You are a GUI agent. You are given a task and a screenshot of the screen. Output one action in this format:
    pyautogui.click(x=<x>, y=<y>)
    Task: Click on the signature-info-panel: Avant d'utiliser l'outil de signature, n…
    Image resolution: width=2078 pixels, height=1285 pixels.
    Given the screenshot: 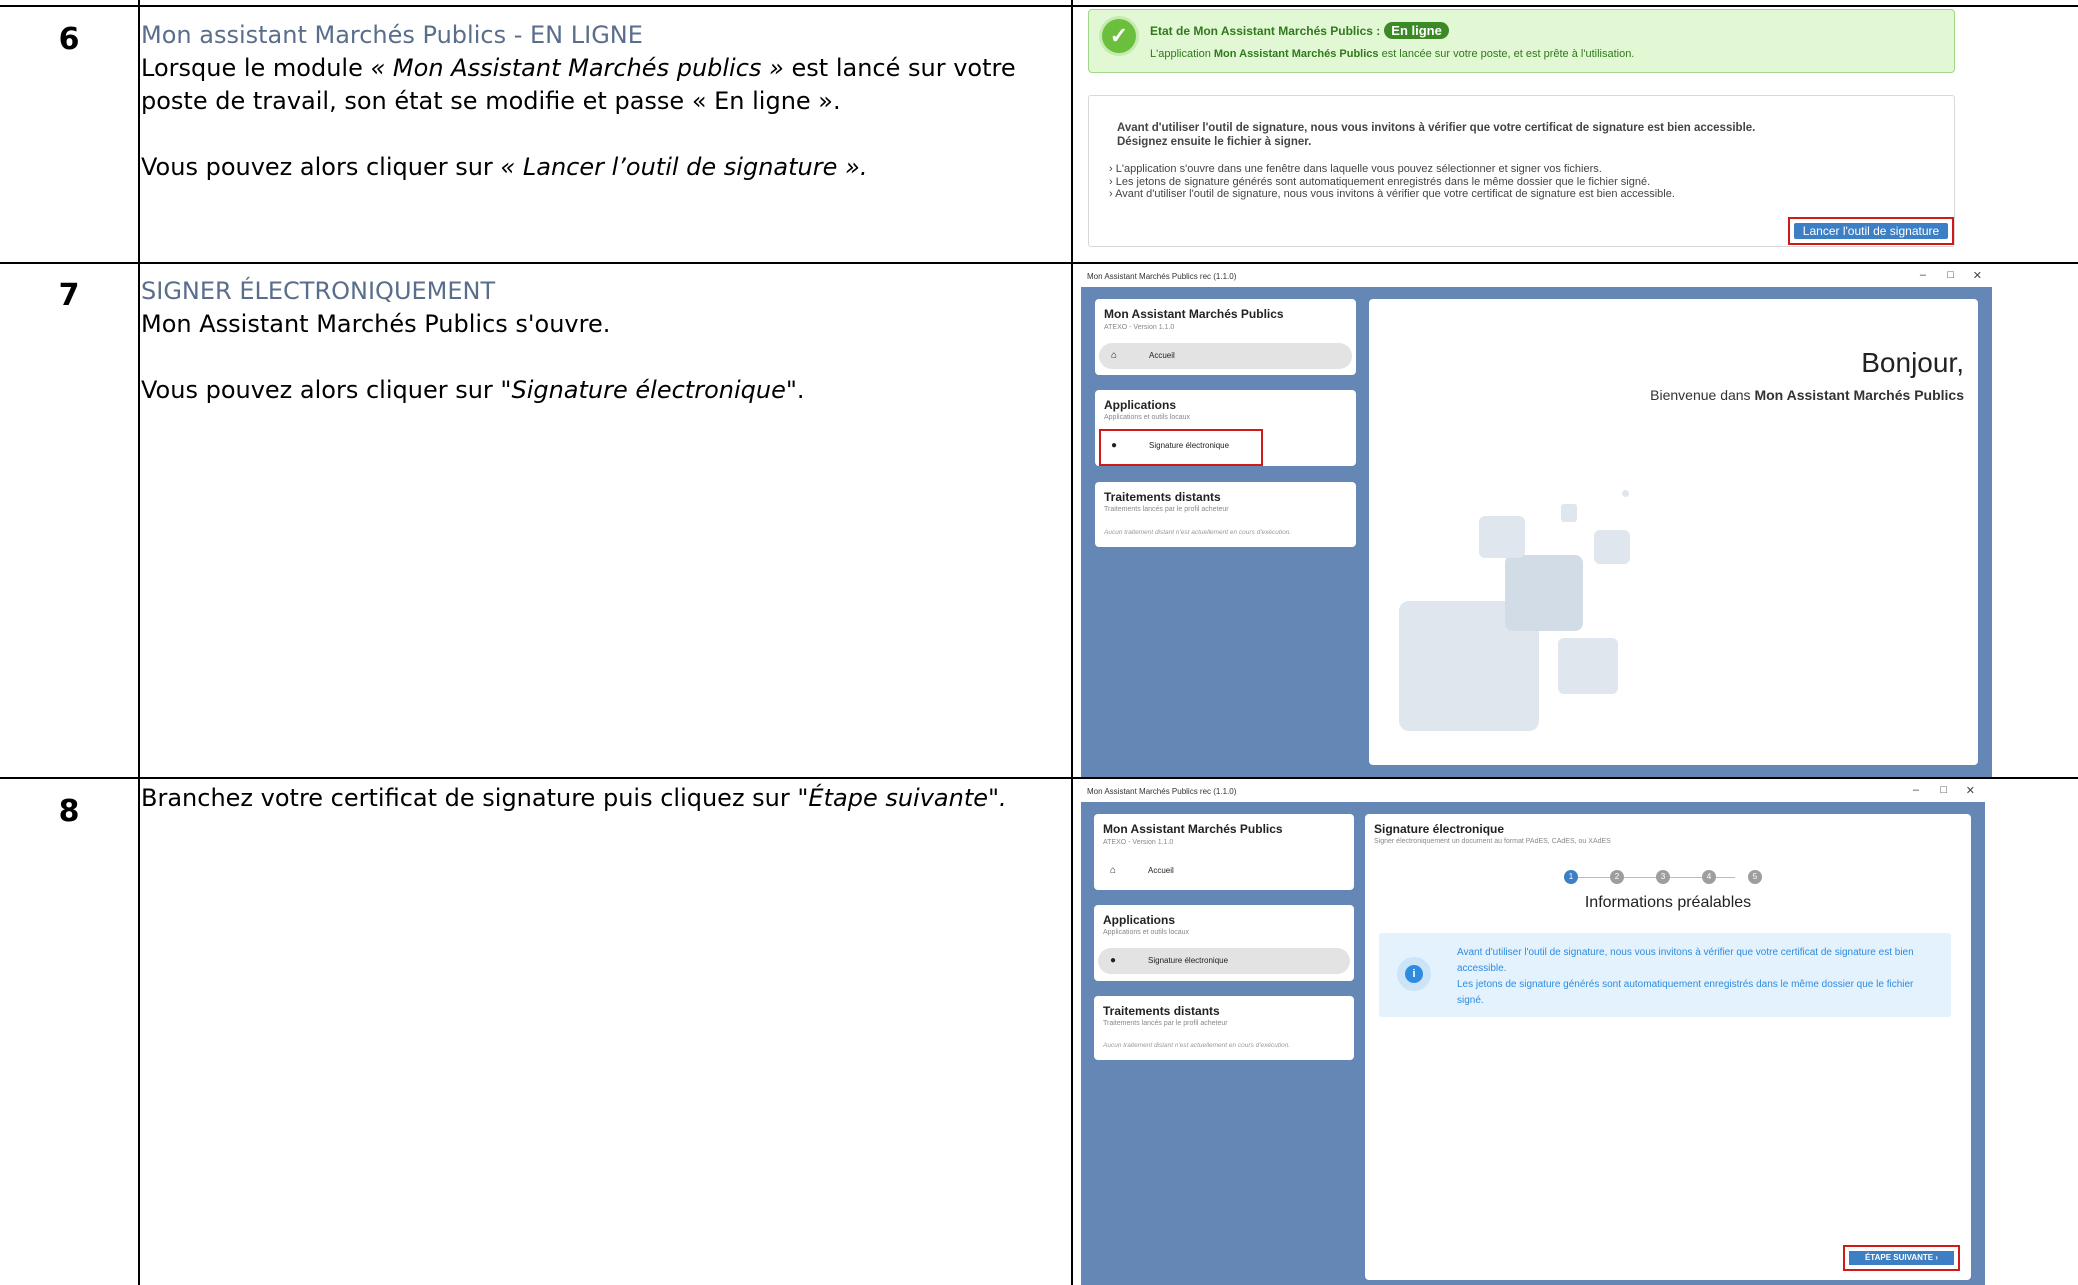 What is the action you would take?
    pyautogui.click(x=1521, y=171)
    